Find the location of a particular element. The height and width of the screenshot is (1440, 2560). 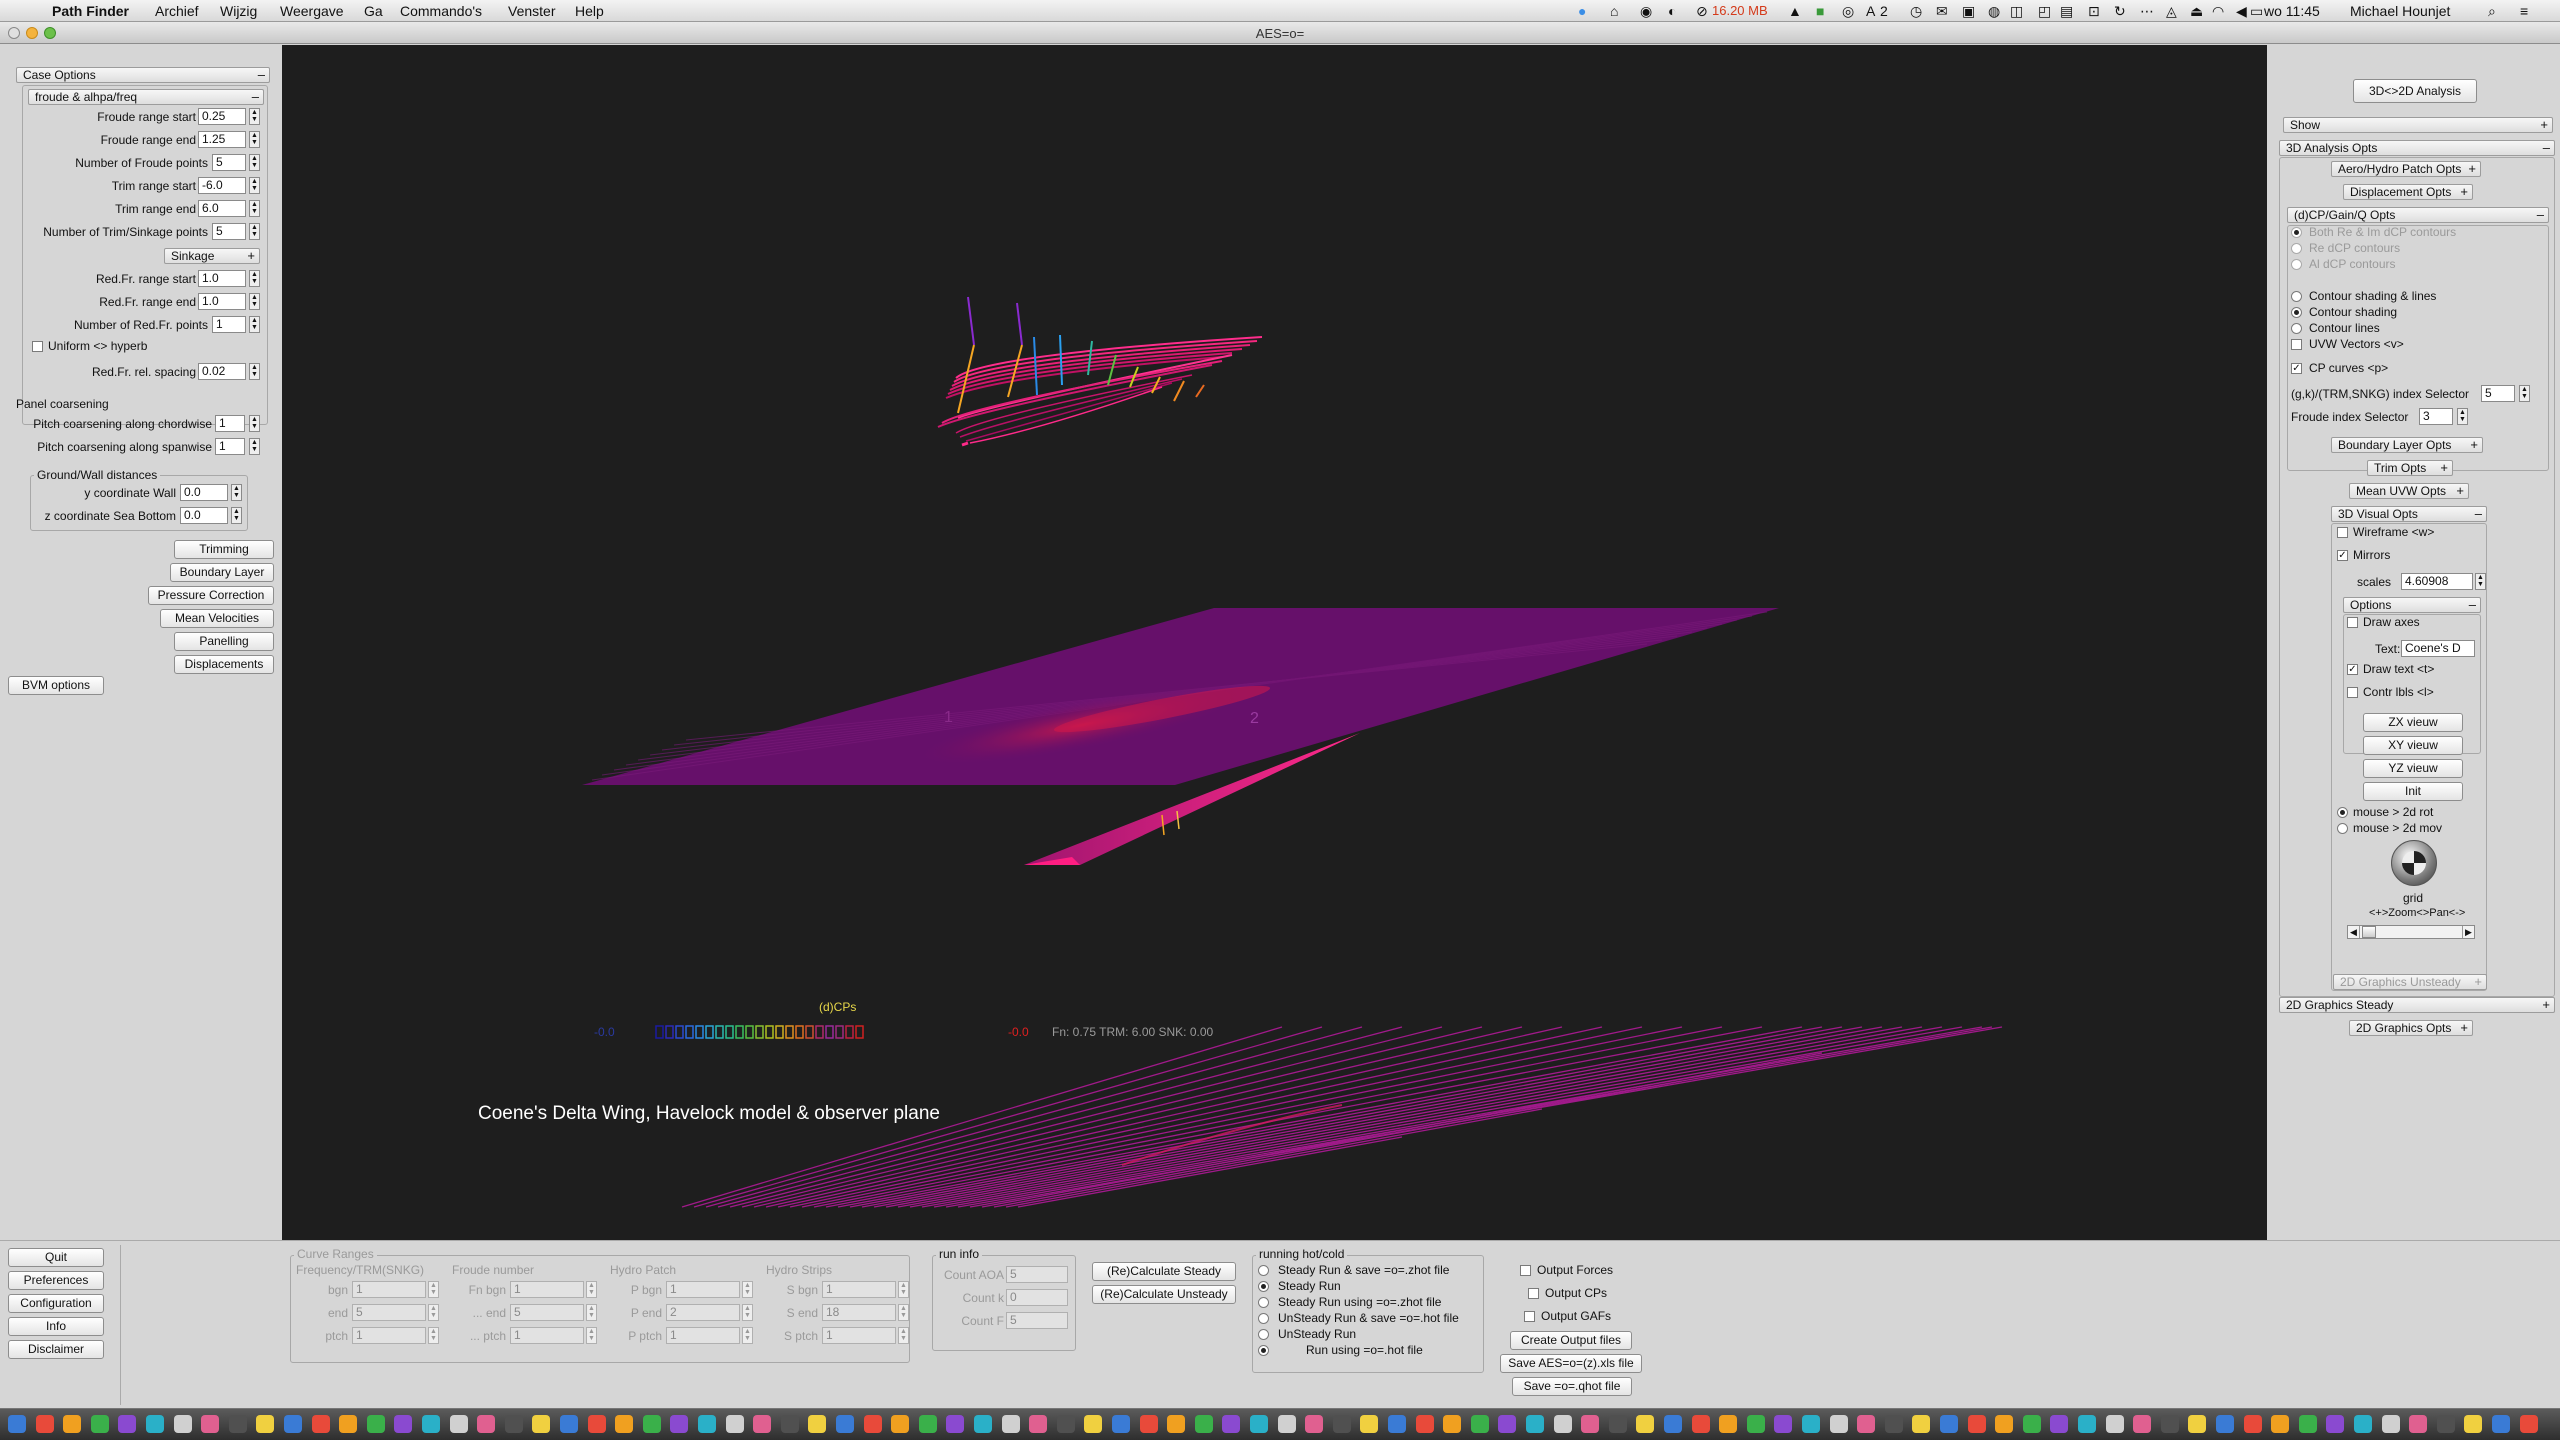

mean-uvw-opts-section: Mean UVW Opts + is located at coordinates (2409, 491).